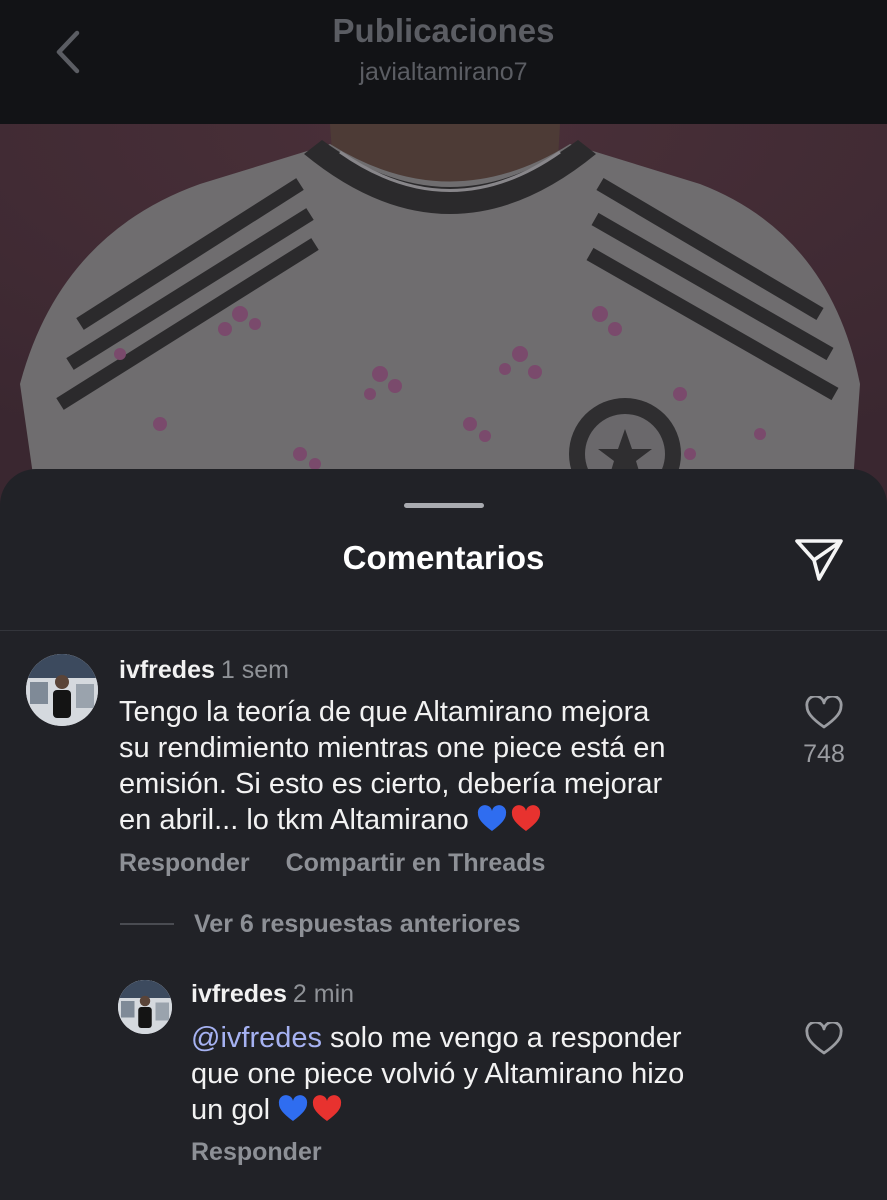 Image resolution: width=887 pixels, height=1200 pixels. What do you see at coordinates (443, 72) in the screenshot?
I see `account-username: javialtamirano7` at bounding box center [443, 72].